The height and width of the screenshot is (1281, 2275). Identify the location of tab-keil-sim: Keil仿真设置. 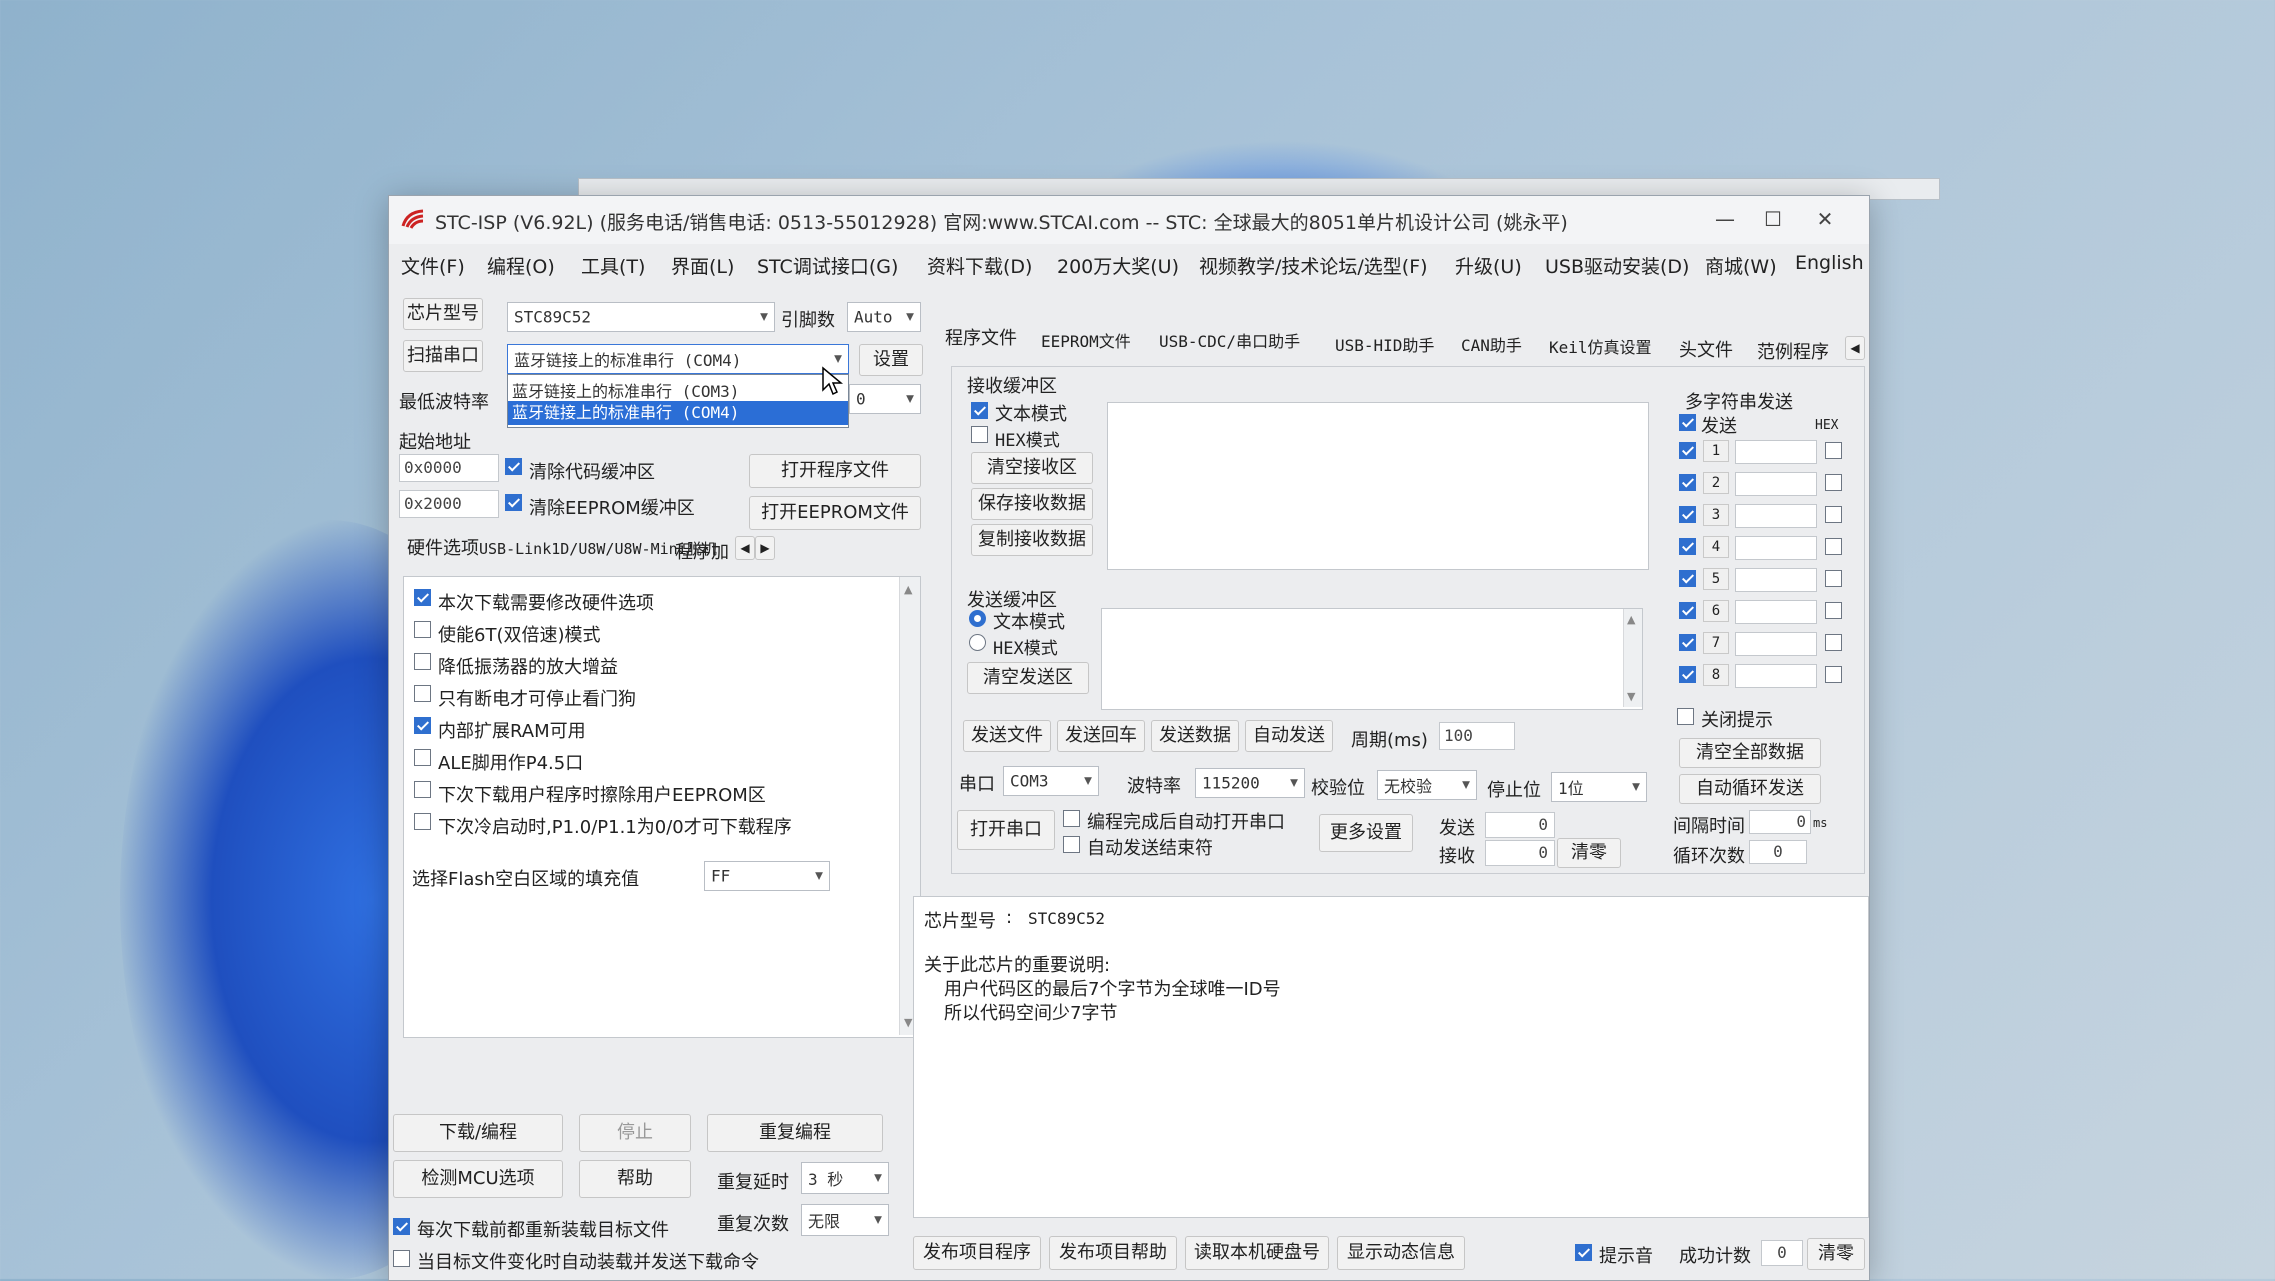
(1600, 346).